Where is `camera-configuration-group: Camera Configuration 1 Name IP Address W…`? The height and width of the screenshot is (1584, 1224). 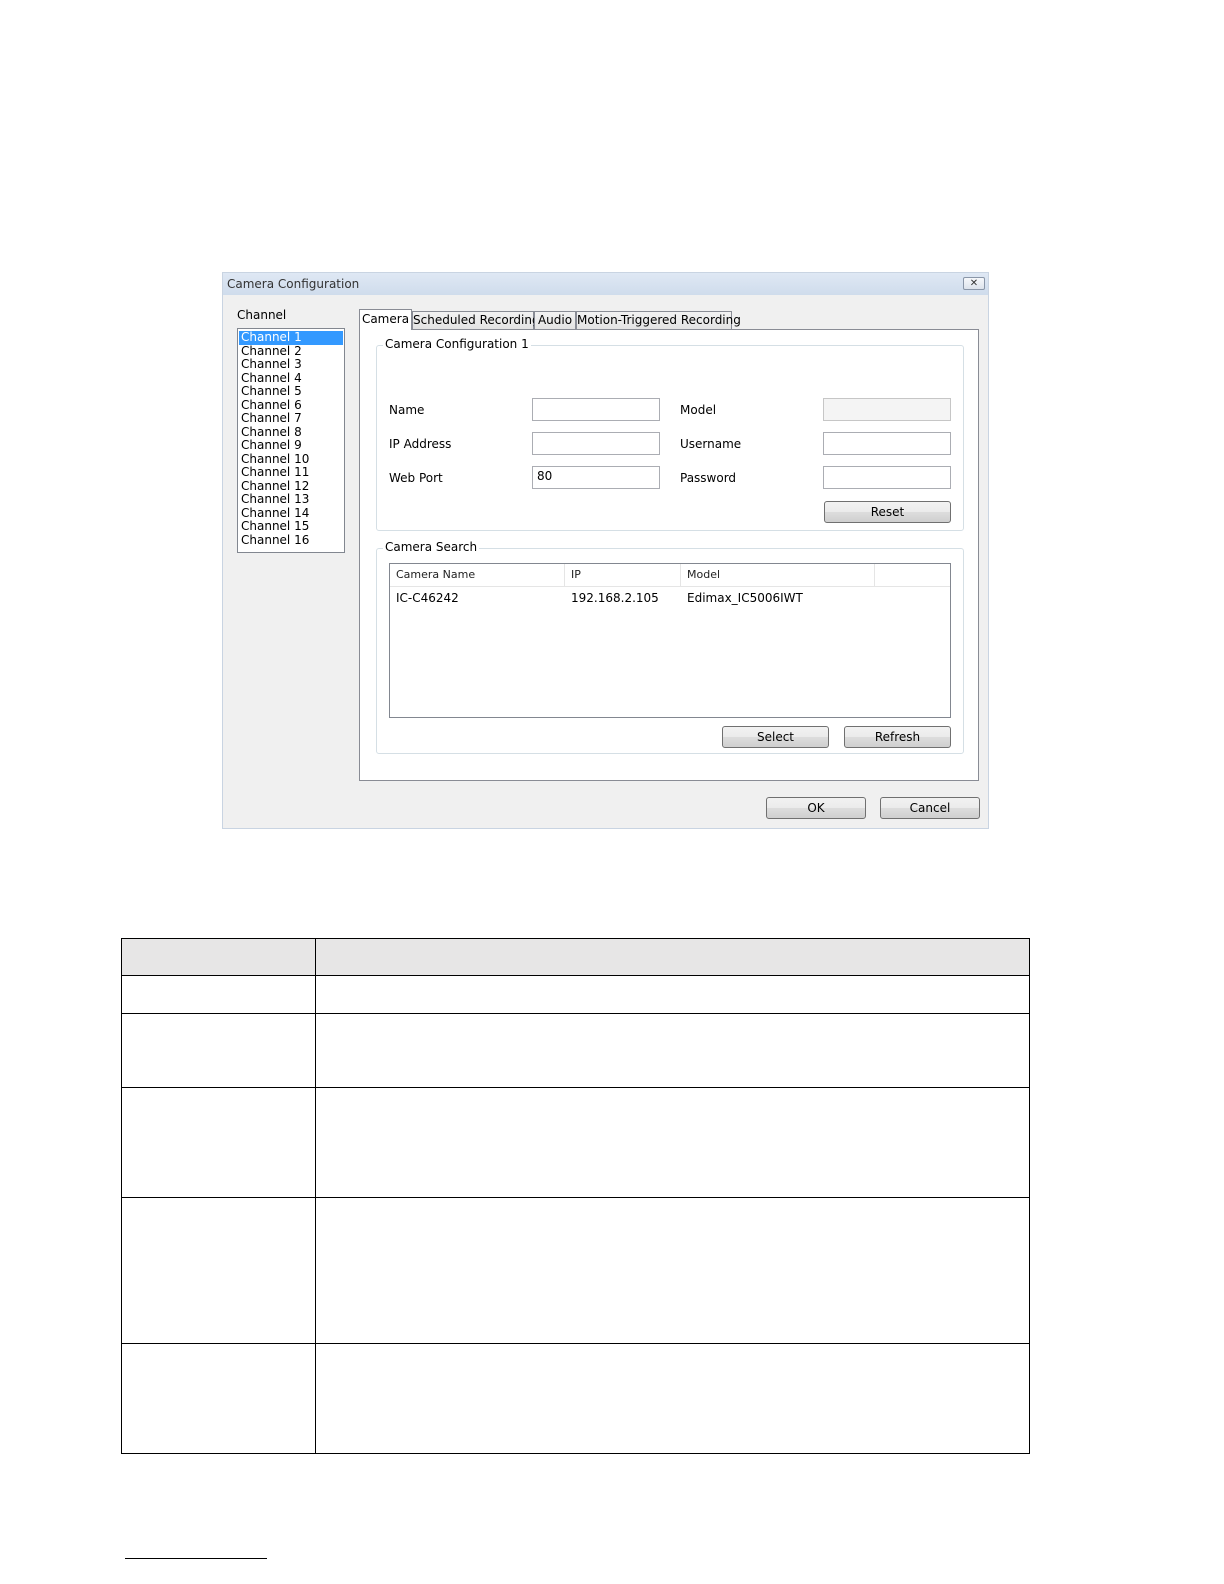
camera-configuration-group: Camera Configuration 1 Name IP Address W… is located at coordinates (670, 434).